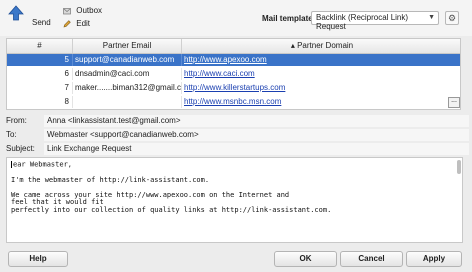 The height and width of the screenshot is (272, 472). I want to click on chevron-down-icon: ▼, so click(431, 17).